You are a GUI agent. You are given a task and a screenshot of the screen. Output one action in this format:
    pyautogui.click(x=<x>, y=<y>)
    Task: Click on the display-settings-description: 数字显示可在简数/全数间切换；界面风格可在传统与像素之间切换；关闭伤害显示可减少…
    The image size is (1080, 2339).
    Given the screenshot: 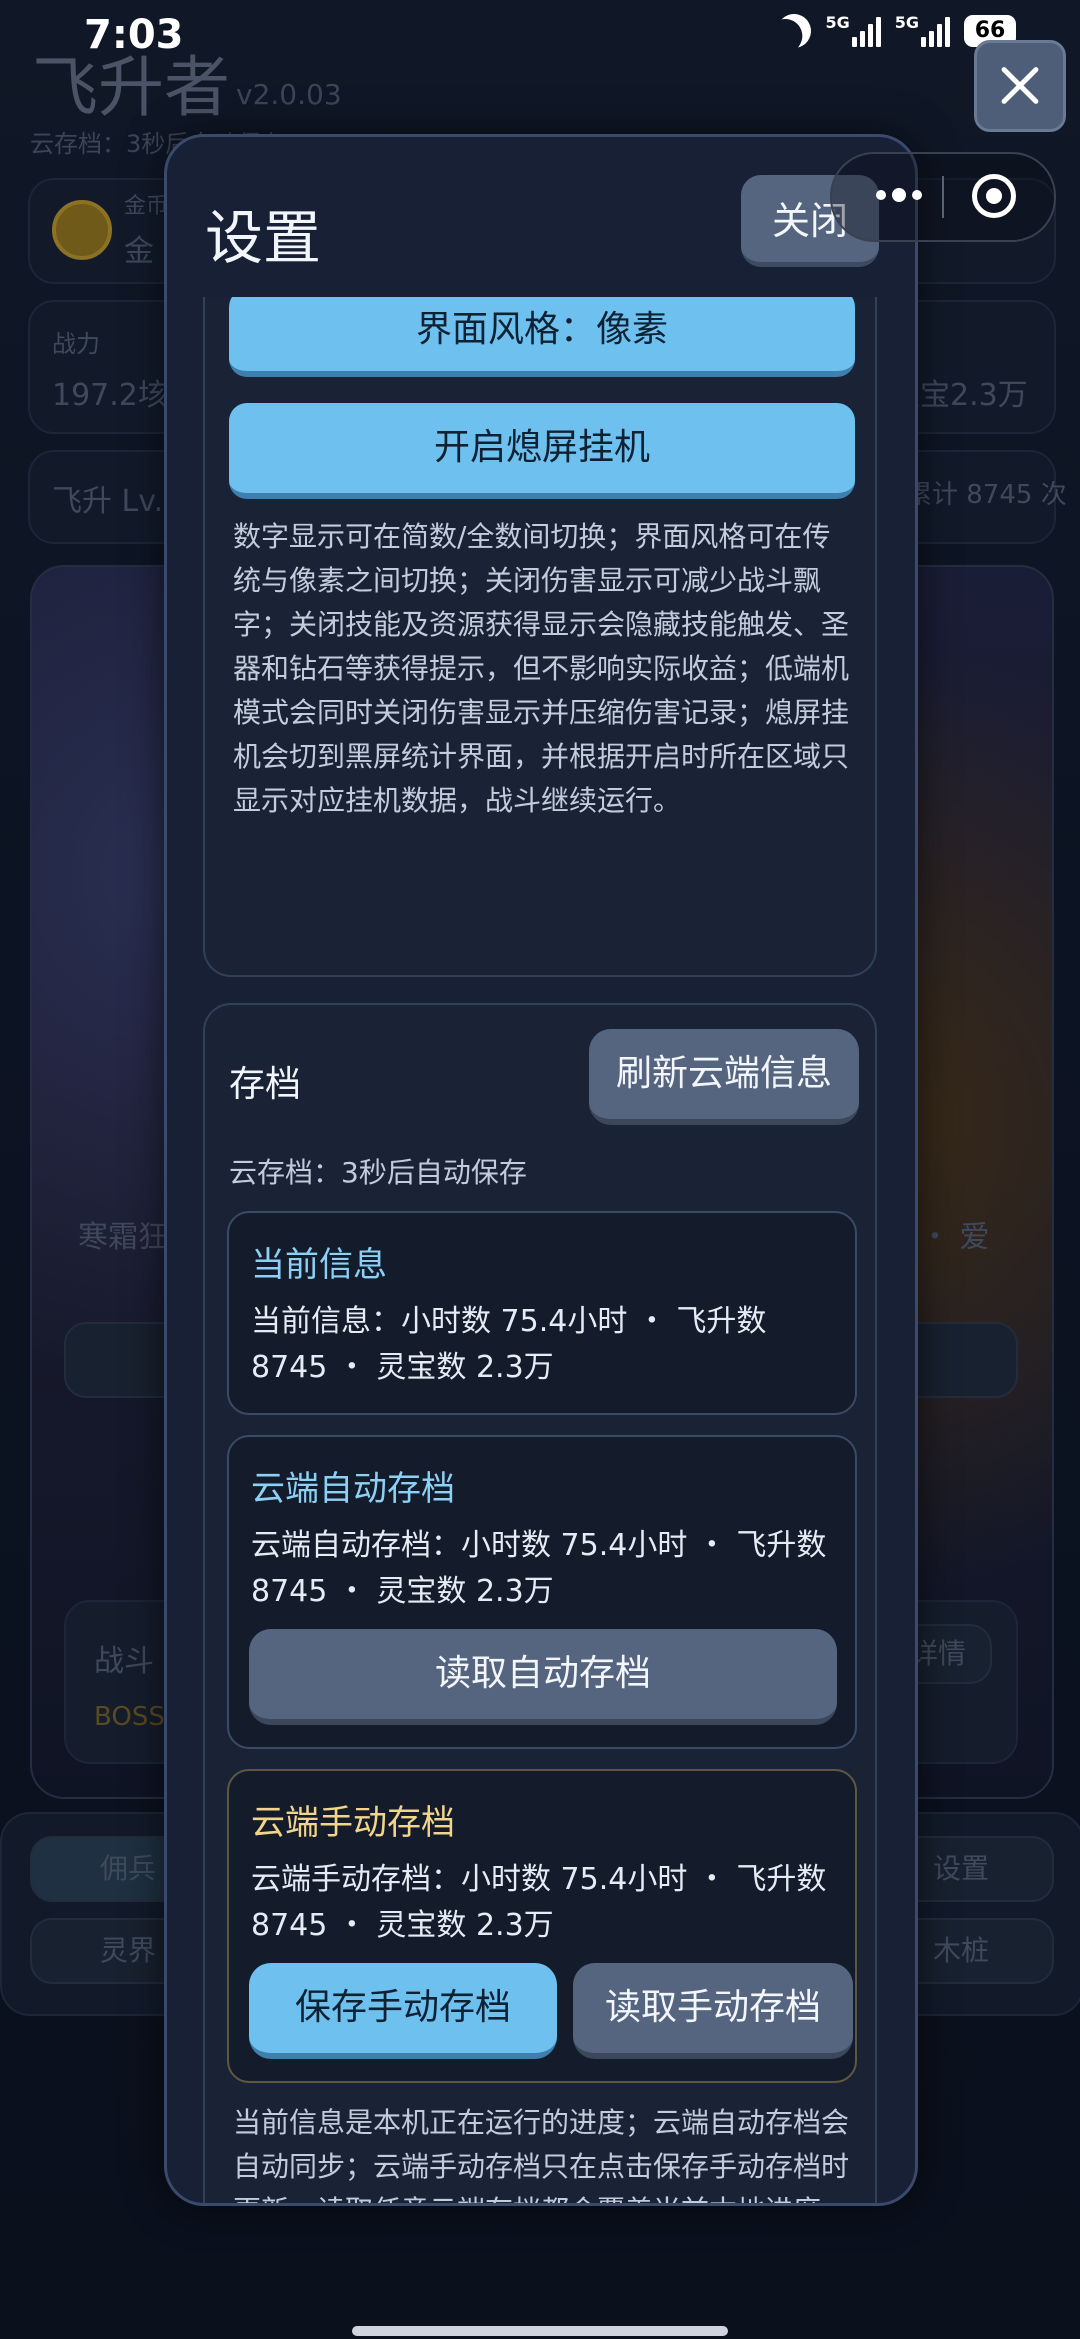 What is the action you would take?
    pyautogui.click(x=541, y=668)
    